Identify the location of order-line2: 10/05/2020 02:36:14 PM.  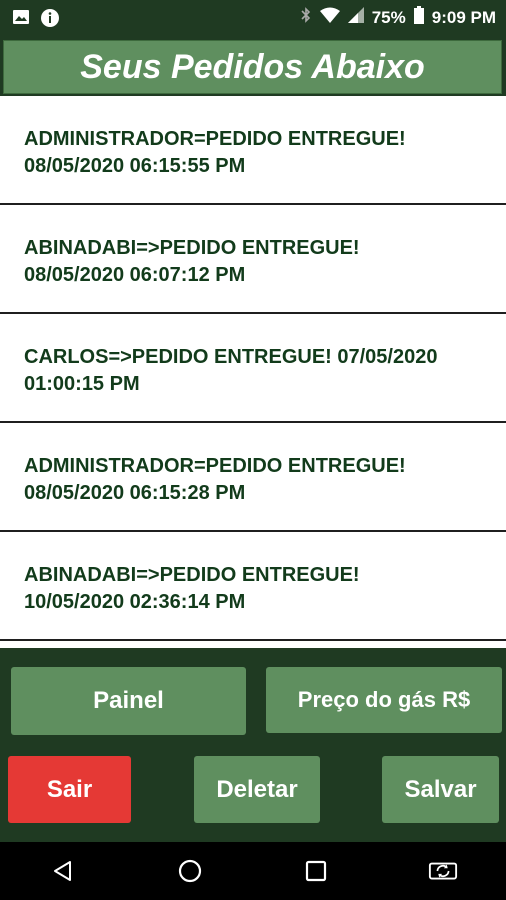
(135, 602).